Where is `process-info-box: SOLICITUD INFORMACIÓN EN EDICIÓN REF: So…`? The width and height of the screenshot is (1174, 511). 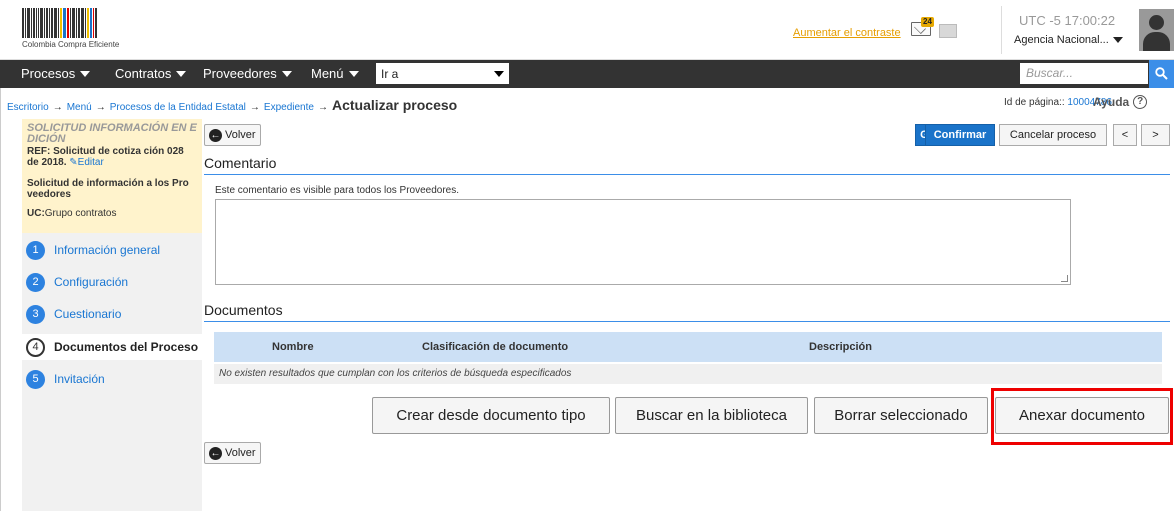 process-info-box: SOLICITUD INFORMACIÓN EN EDICIÓN REF: So… is located at coordinates (112, 176).